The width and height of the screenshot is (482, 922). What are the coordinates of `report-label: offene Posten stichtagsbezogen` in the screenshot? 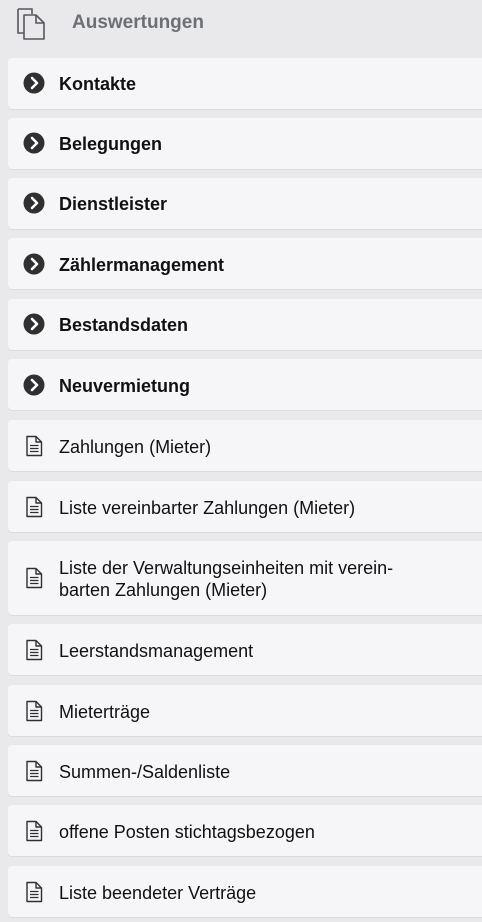 It's located at (187, 832).